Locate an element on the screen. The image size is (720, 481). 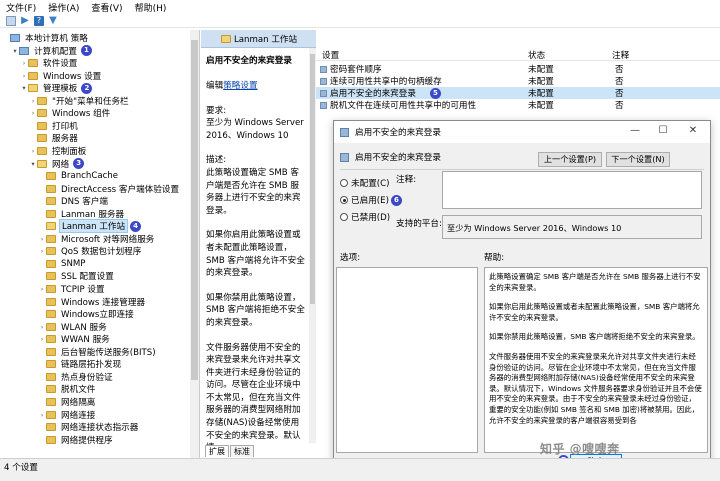
menu-action: 操作(A) is located at coordinates (63, 7).